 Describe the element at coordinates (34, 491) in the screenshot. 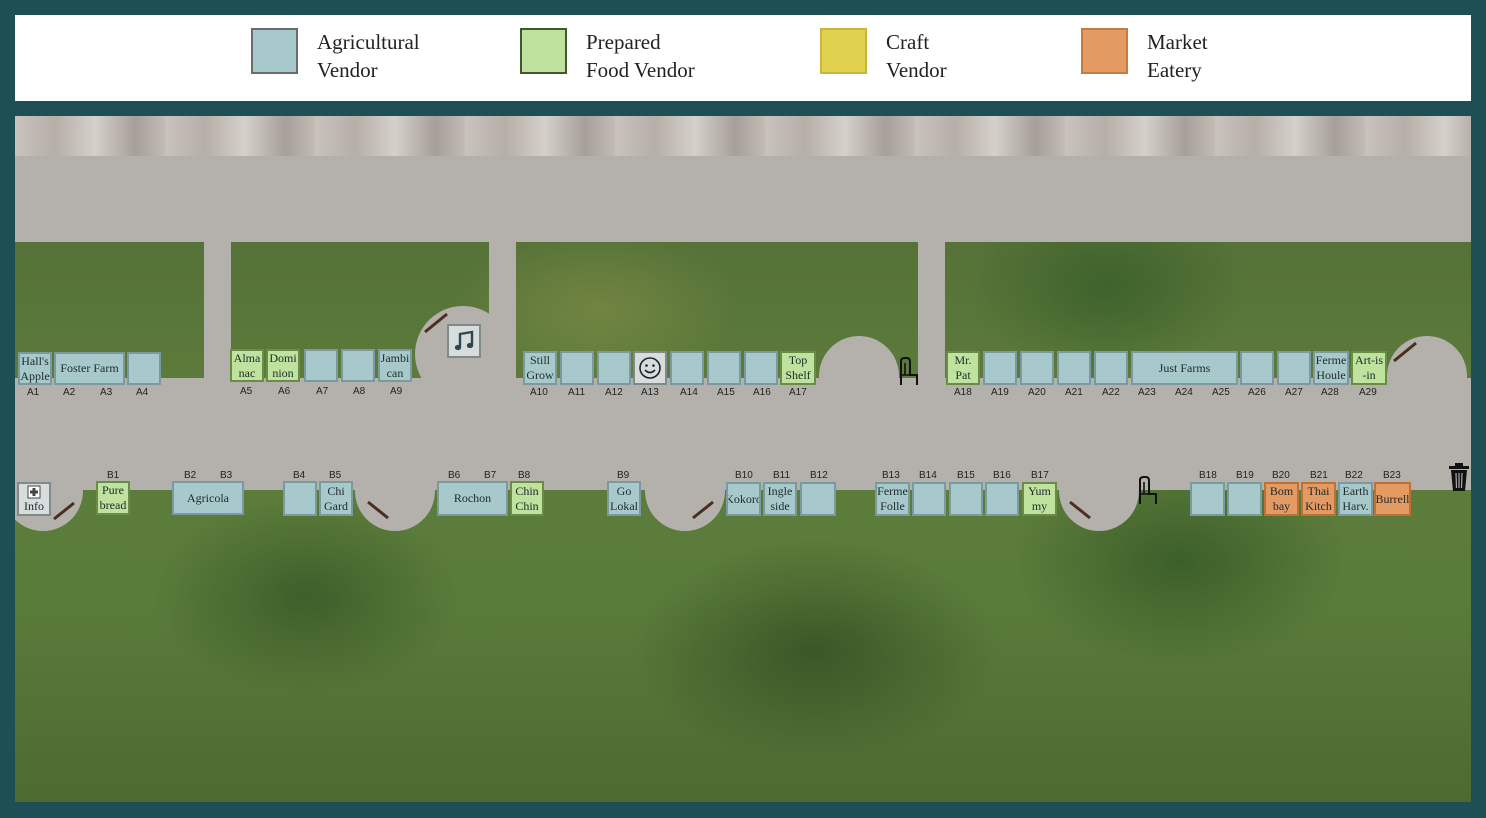

I see `first-aid-icon` at that location.